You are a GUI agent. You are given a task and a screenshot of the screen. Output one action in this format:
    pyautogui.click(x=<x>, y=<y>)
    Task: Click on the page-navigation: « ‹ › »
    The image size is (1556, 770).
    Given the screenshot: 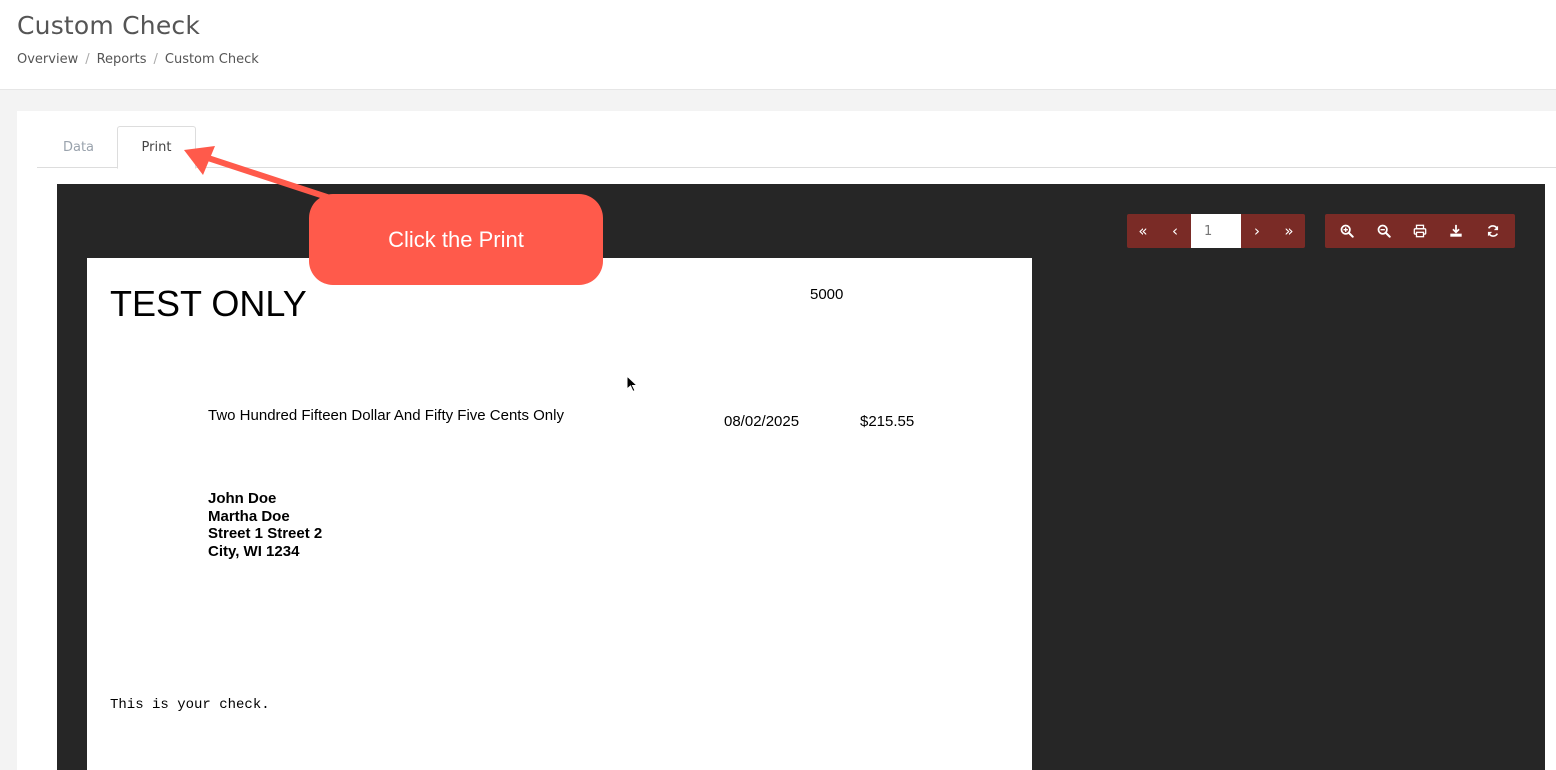 What is the action you would take?
    pyautogui.click(x=1216, y=231)
    